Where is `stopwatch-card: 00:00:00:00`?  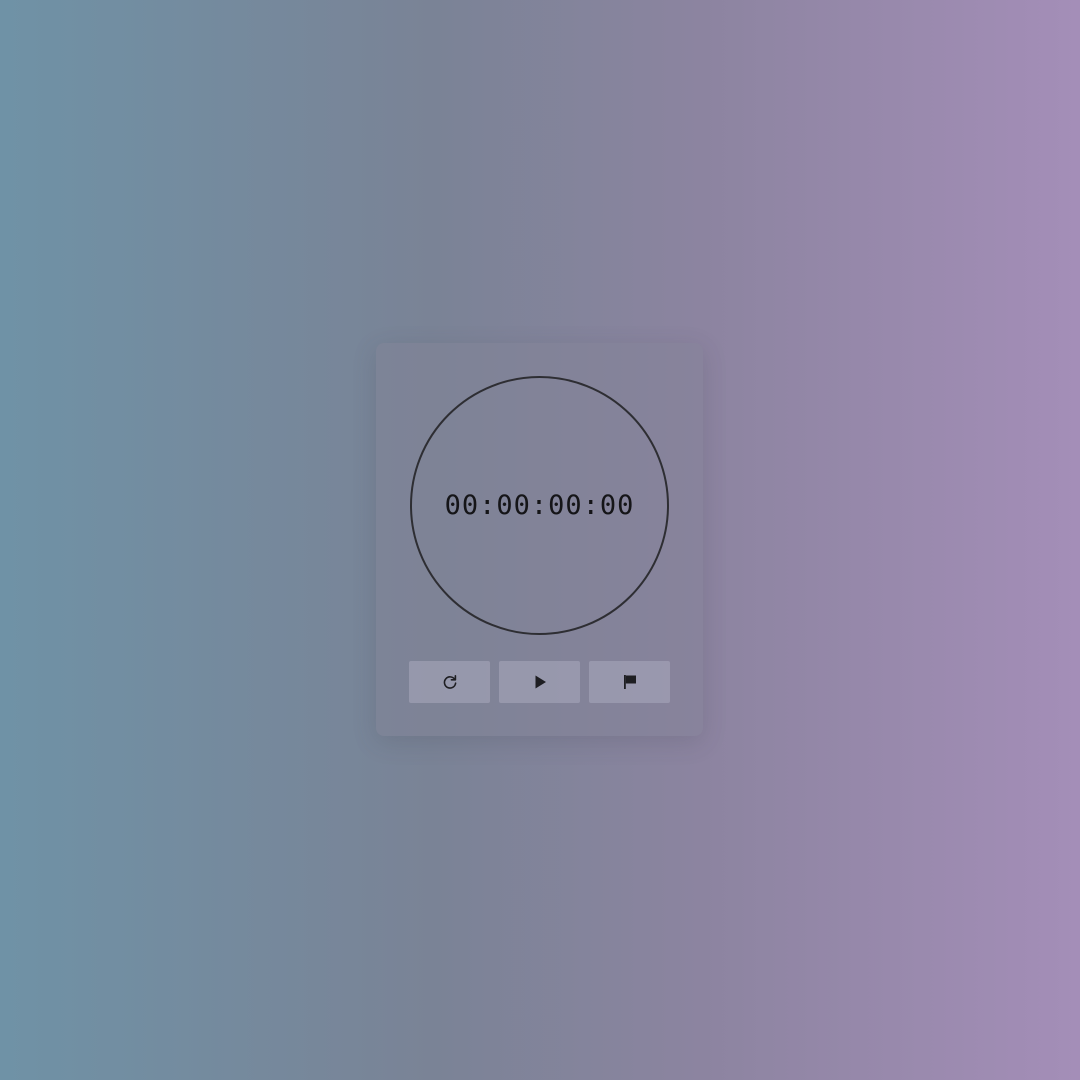 stopwatch-card: 00:00:00:00 is located at coordinates (539, 539).